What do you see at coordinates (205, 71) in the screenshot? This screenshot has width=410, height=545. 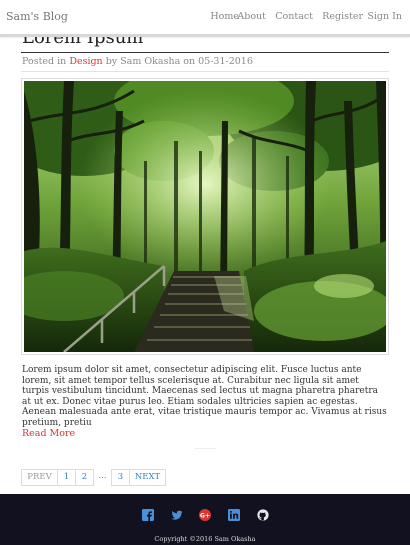 I see `meta-divider` at bounding box center [205, 71].